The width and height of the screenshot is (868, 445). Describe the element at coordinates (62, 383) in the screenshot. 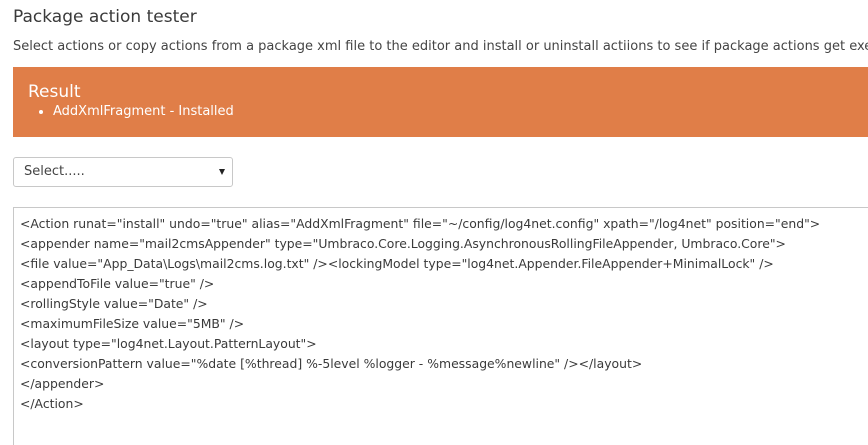

I see `editor-line: </appender>` at that location.